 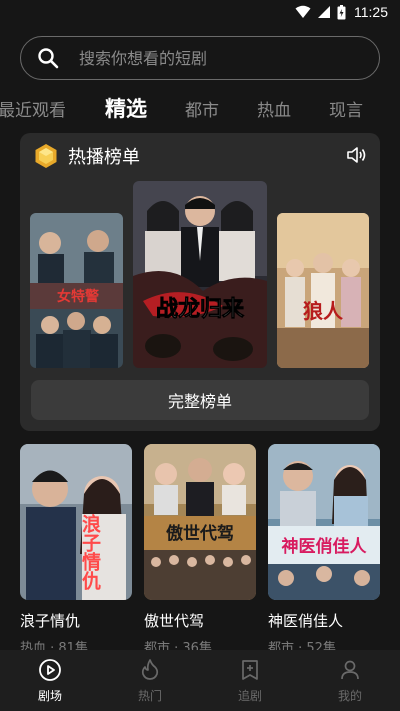 I want to click on poster-title-art: 狼人, so click(x=323, y=311).